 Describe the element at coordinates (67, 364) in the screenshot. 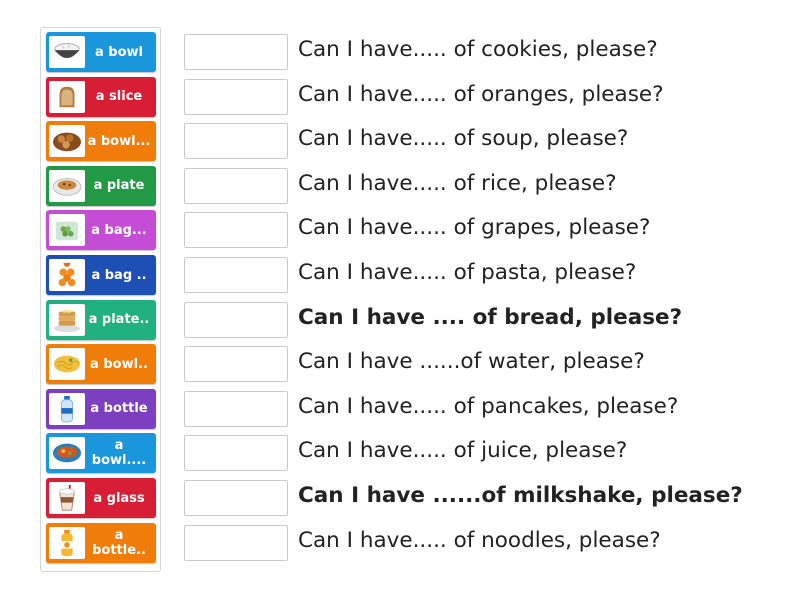

I see `noodles-bowl-icon` at that location.